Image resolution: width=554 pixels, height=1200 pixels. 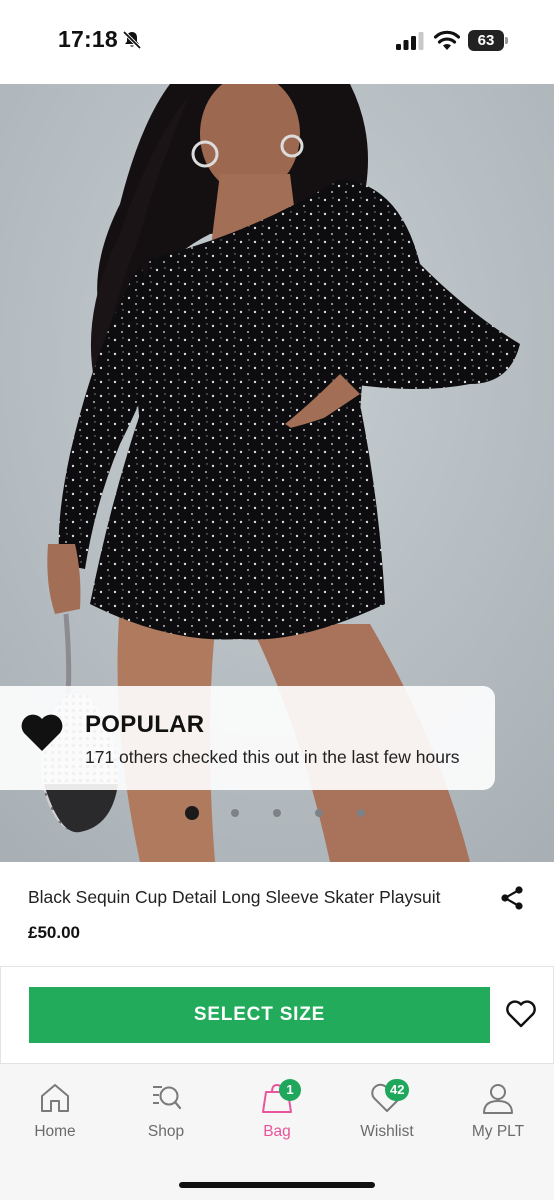 I want to click on select-size-button: SELECT SIZE, so click(x=259, y=1015).